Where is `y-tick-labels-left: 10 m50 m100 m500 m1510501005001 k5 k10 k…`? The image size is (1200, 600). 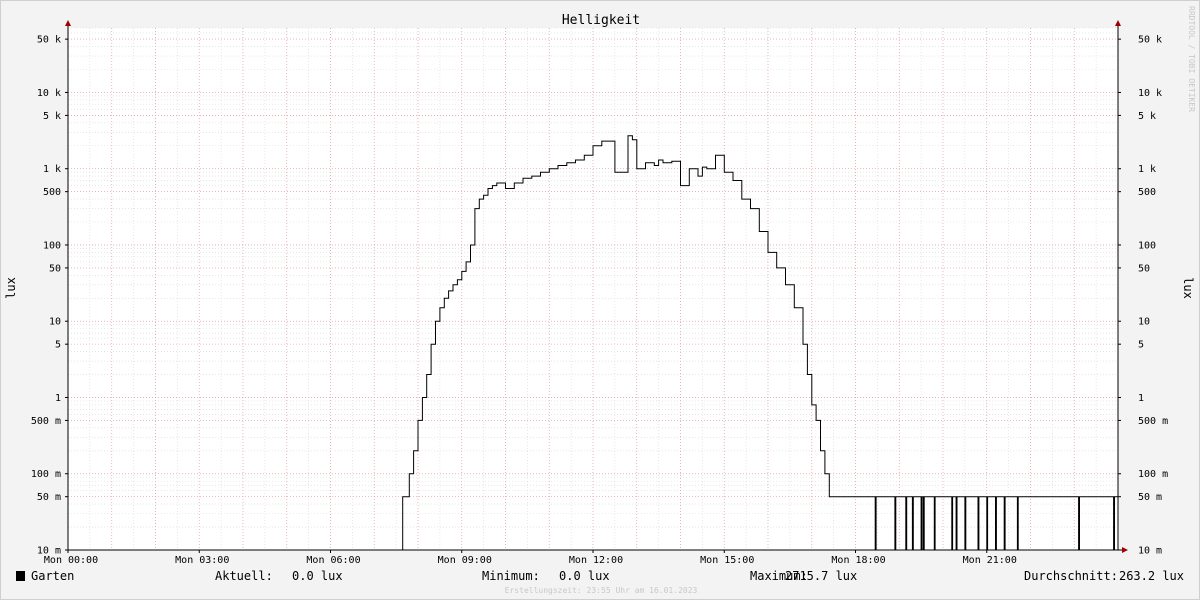 y-tick-labels-left: 10 m50 m100 m500 m1510501005001 k5 k10 k… is located at coordinates (46, 296).